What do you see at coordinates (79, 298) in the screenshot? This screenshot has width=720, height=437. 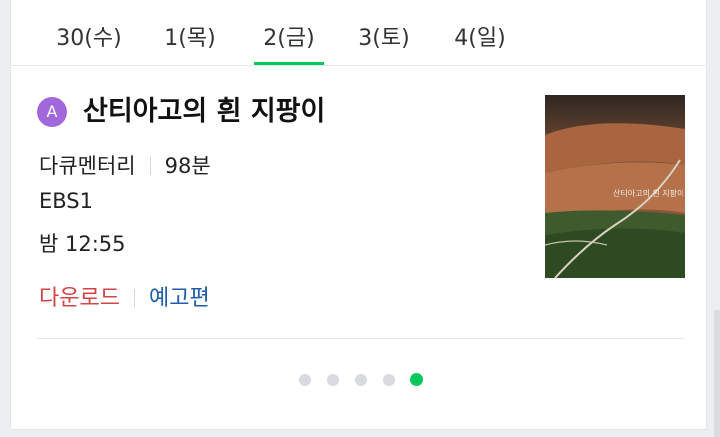 I see `download-link: 다운로드` at bounding box center [79, 298].